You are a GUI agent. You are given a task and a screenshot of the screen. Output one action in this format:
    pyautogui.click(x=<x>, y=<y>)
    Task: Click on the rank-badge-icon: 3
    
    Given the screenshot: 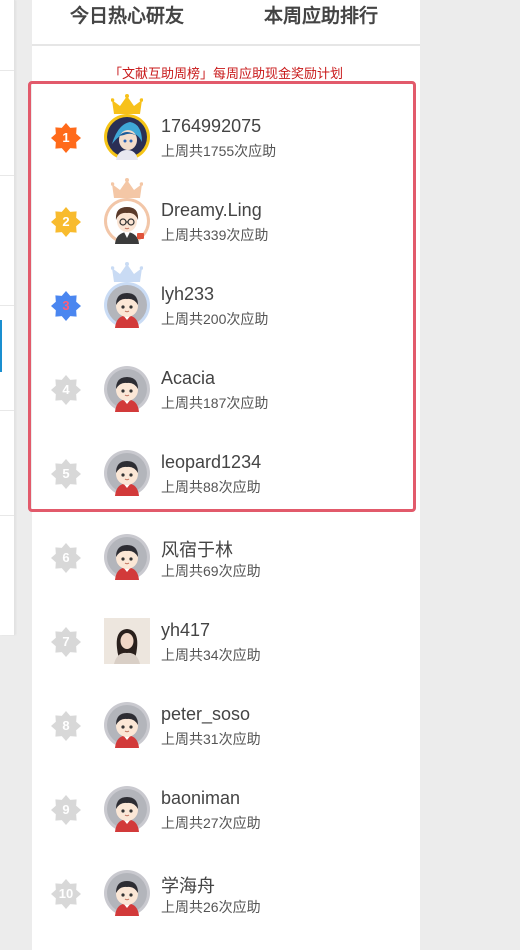 What is the action you would take?
    pyautogui.click(x=66, y=306)
    